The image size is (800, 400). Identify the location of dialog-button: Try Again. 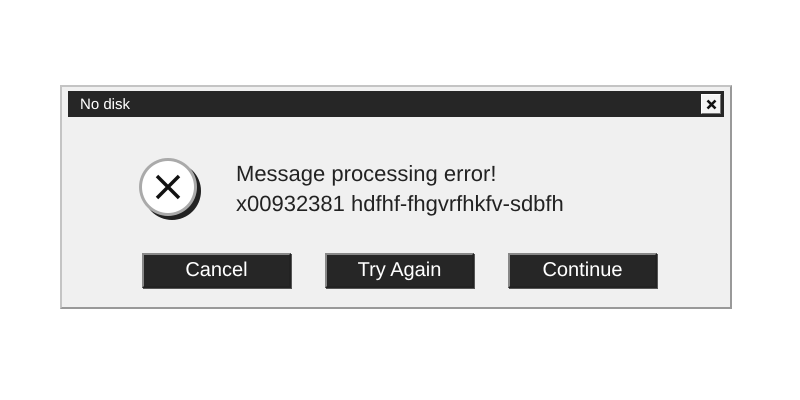
(399, 270).